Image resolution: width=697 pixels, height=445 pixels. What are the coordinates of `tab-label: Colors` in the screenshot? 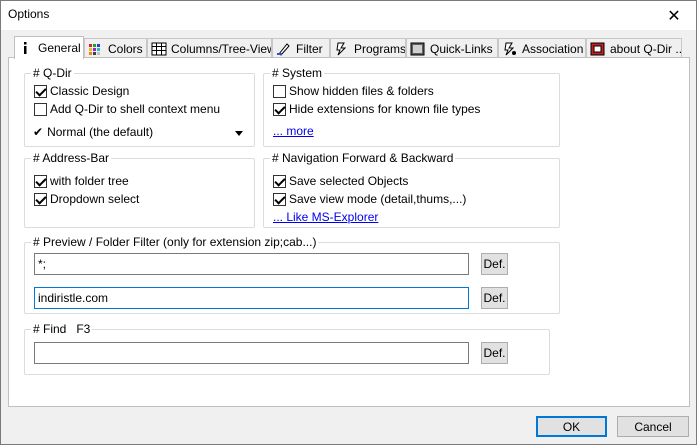 It's located at (125, 48).